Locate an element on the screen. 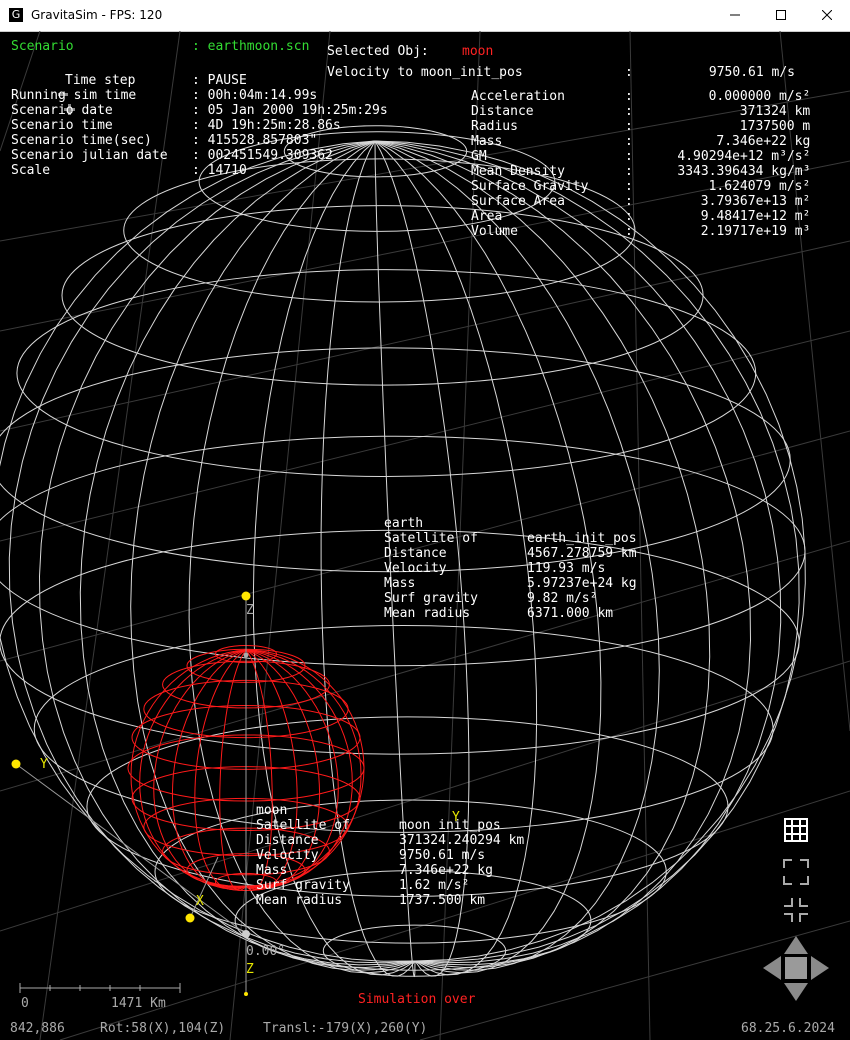  selected-prop-label: GM is located at coordinates (479, 156).